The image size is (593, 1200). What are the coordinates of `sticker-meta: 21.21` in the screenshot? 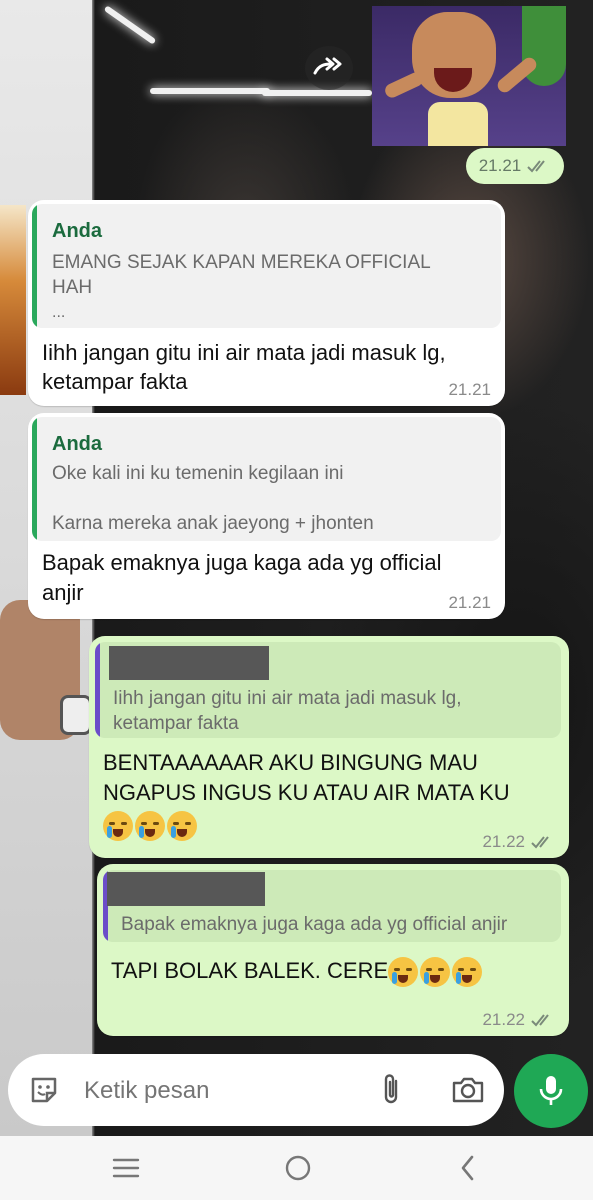 It's located at (515, 166).